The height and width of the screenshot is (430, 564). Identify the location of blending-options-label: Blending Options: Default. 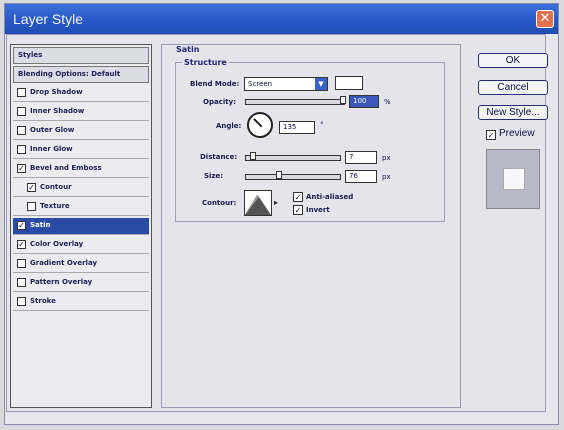
(69, 74).